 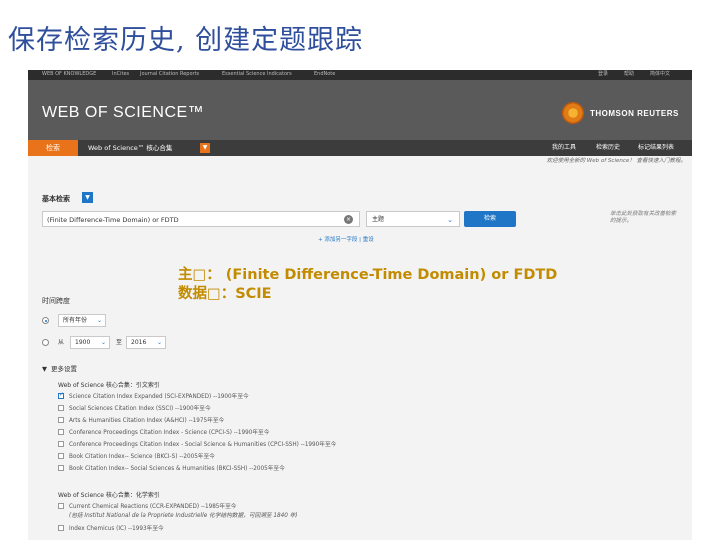 What do you see at coordinates (656, 148) in the screenshot?
I see `nav-marked-list: 标记结果列表` at bounding box center [656, 148].